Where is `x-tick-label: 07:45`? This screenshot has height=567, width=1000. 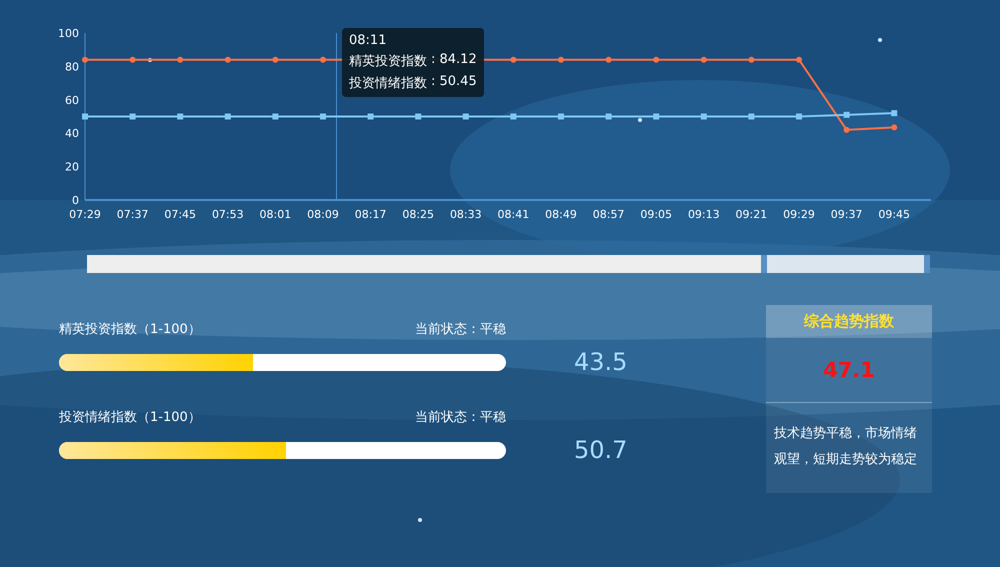
x-tick-label: 07:45 is located at coordinates (180, 214).